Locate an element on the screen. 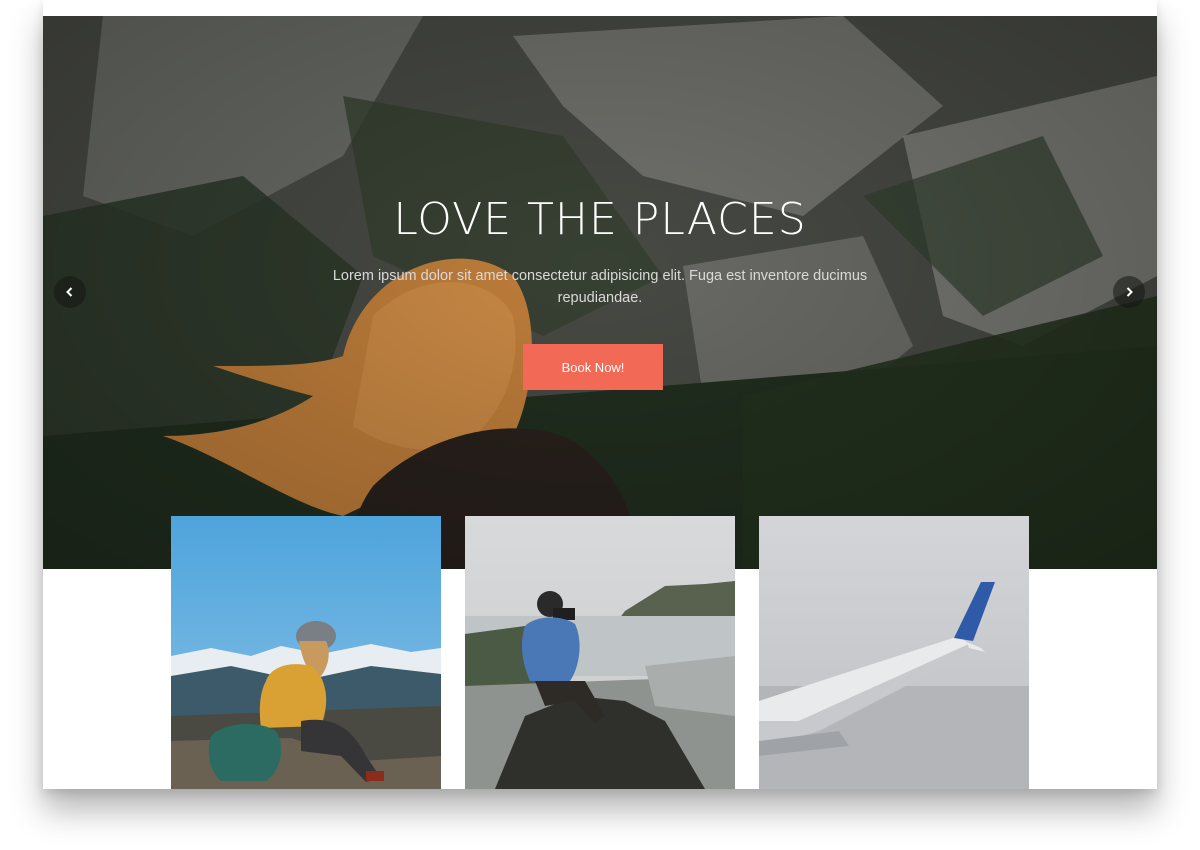  photographer-on-rock-image is located at coordinates (600, 652).